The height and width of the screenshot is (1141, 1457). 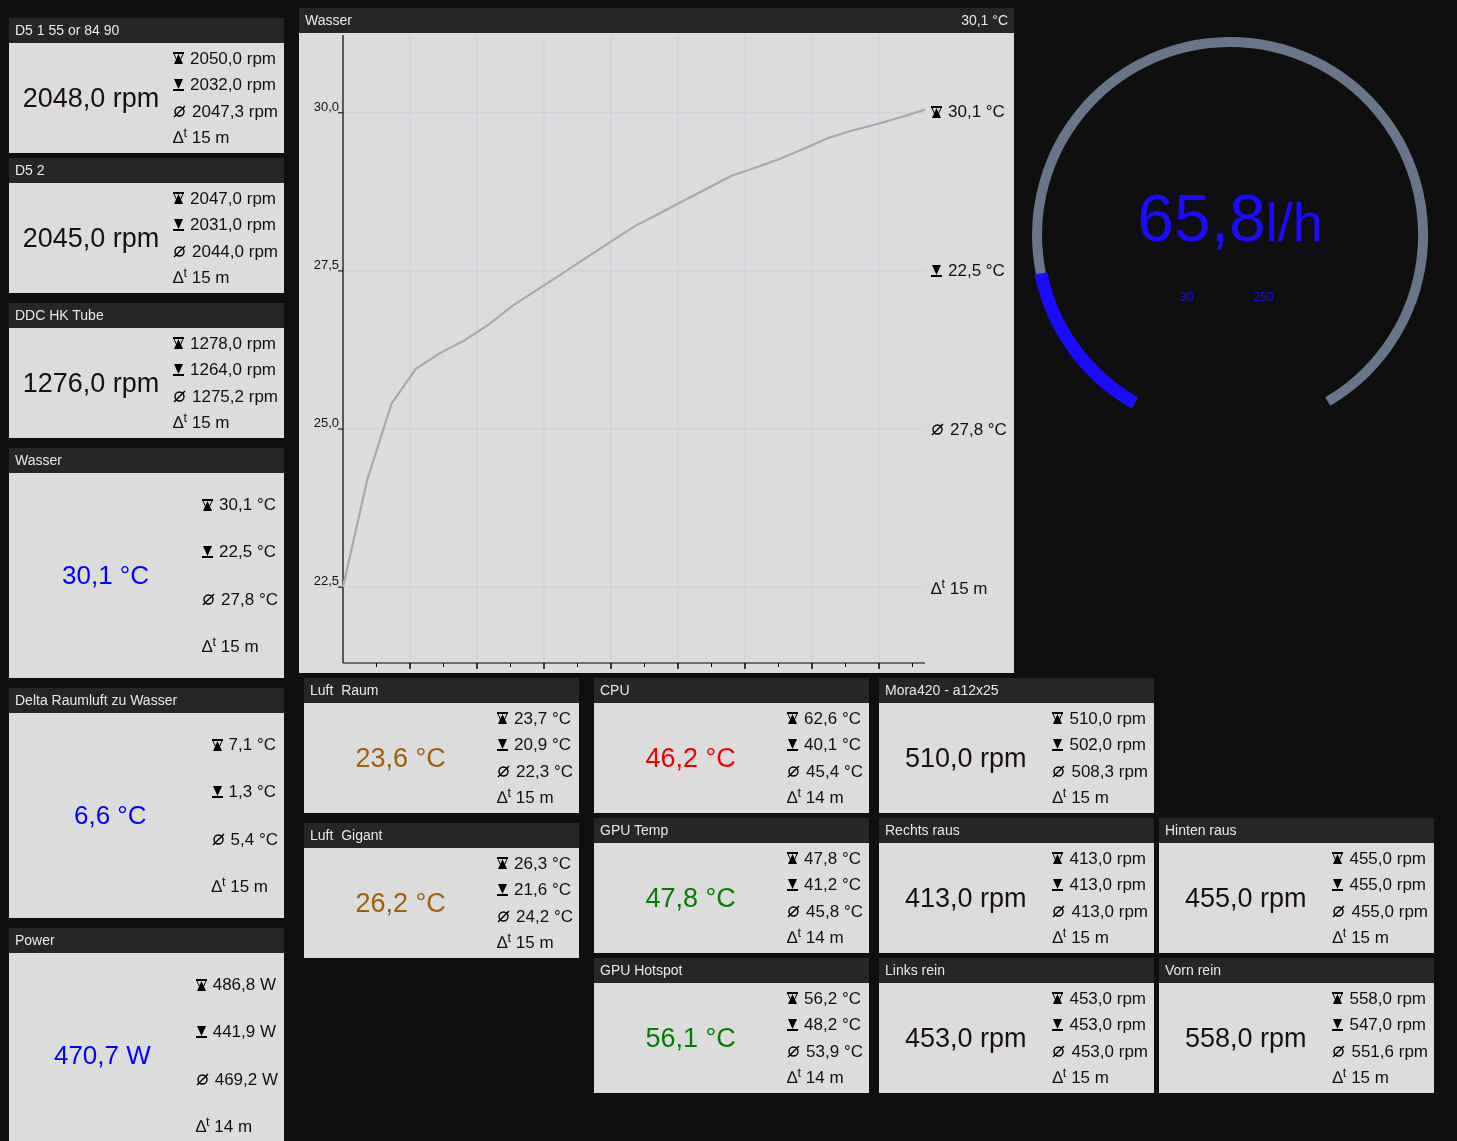 What do you see at coordinates (832, 1025) in the screenshot?
I see `stat-text: 48,2 °C` at bounding box center [832, 1025].